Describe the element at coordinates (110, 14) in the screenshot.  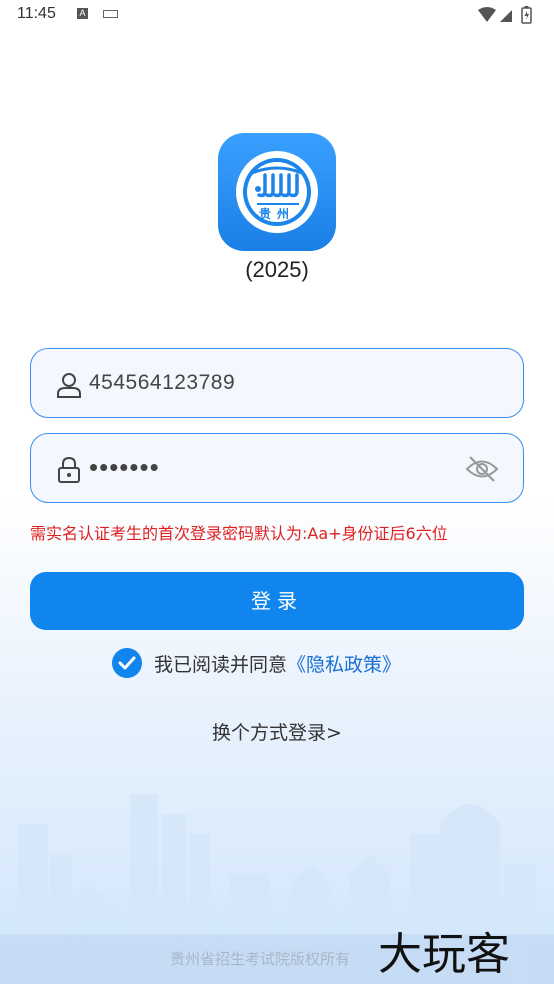
I see `keyboard-icon` at that location.